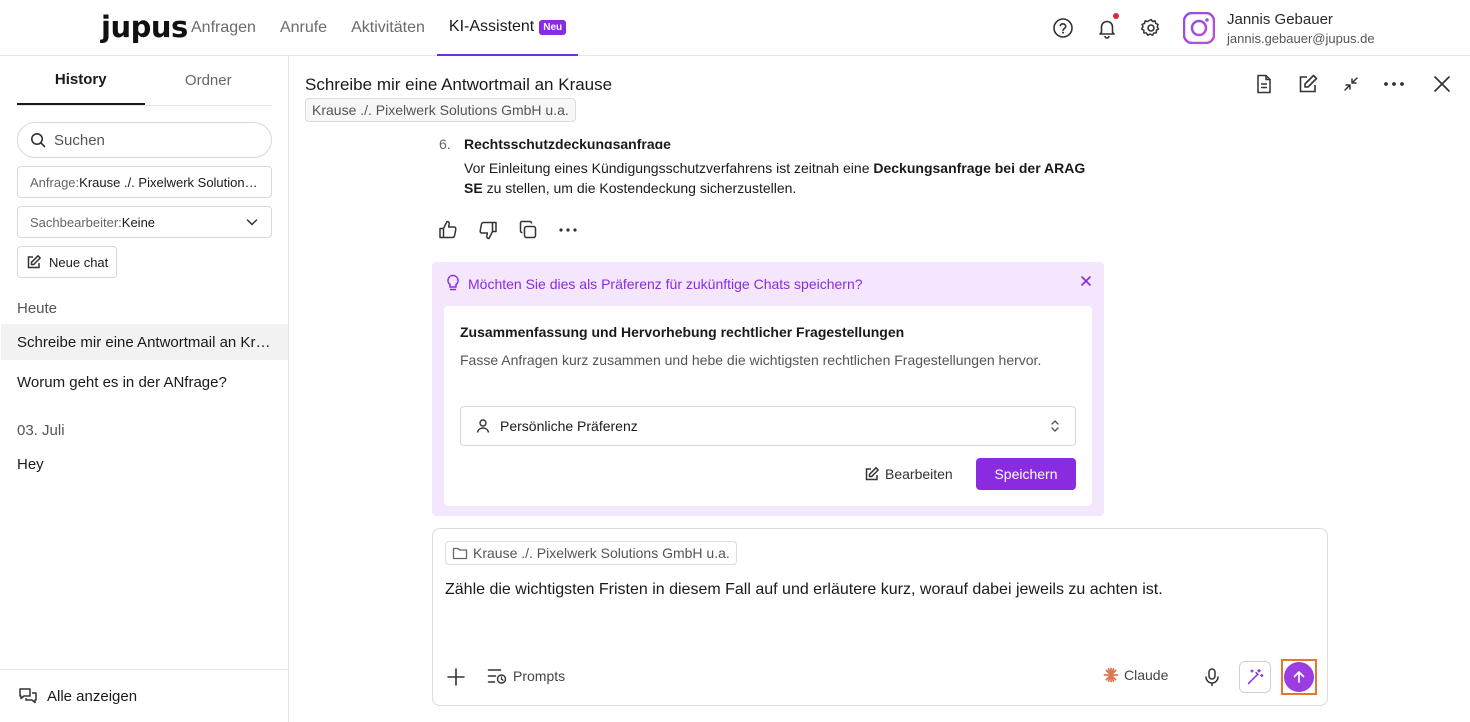 This screenshot has height=722, width=1470. I want to click on save-preference-button: Speichern, so click(1026, 474).